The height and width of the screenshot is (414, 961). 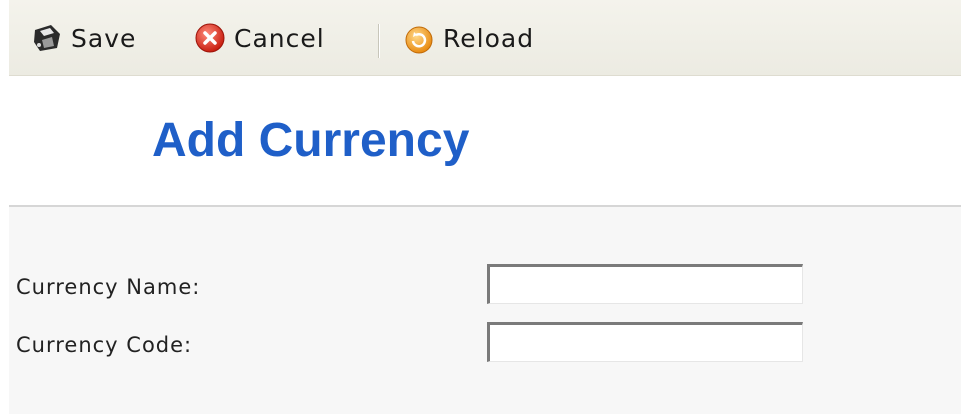 What do you see at coordinates (279, 38) in the screenshot?
I see `cancel-label: Cancel` at bounding box center [279, 38].